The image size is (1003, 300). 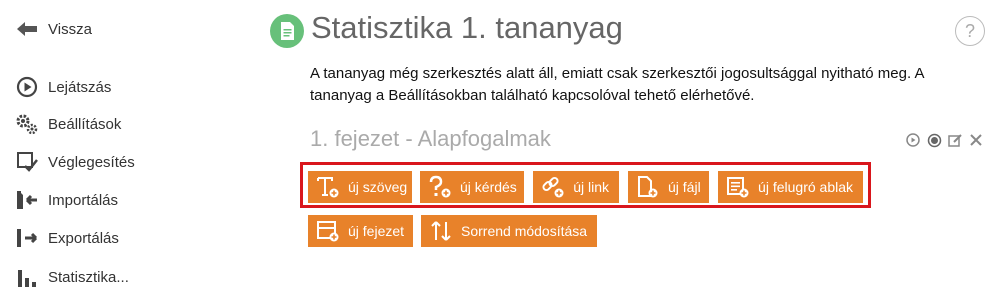 What do you see at coordinates (378, 187) in the screenshot?
I see `button-label: új szöveg` at bounding box center [378, 187].